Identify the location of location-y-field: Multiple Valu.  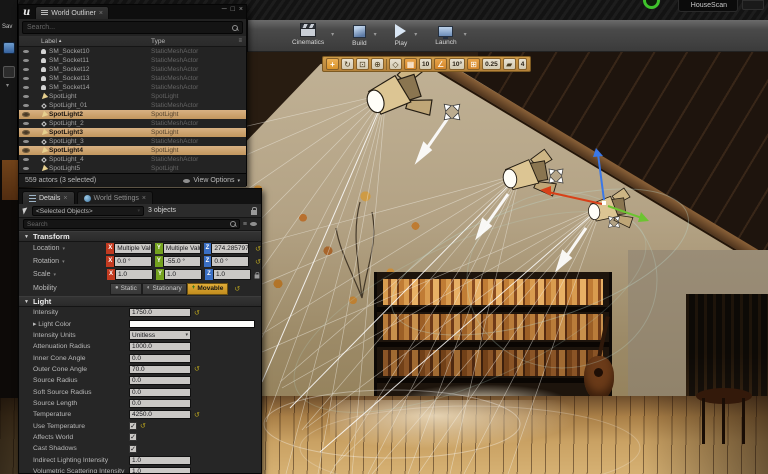
(181, 248).